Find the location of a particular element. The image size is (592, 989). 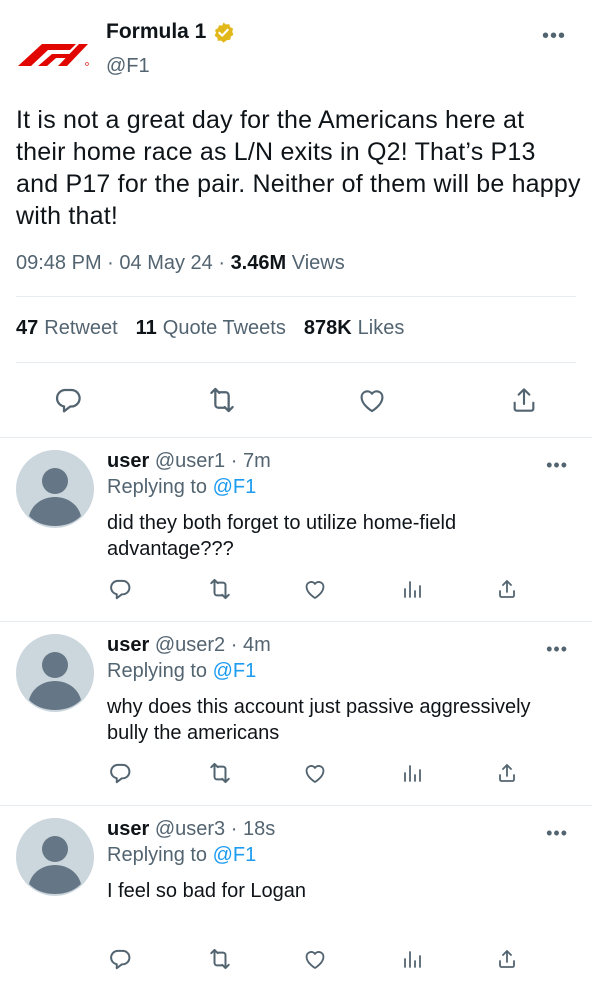

reply-author-handle: @user1 is located at coordinates (190, 461).